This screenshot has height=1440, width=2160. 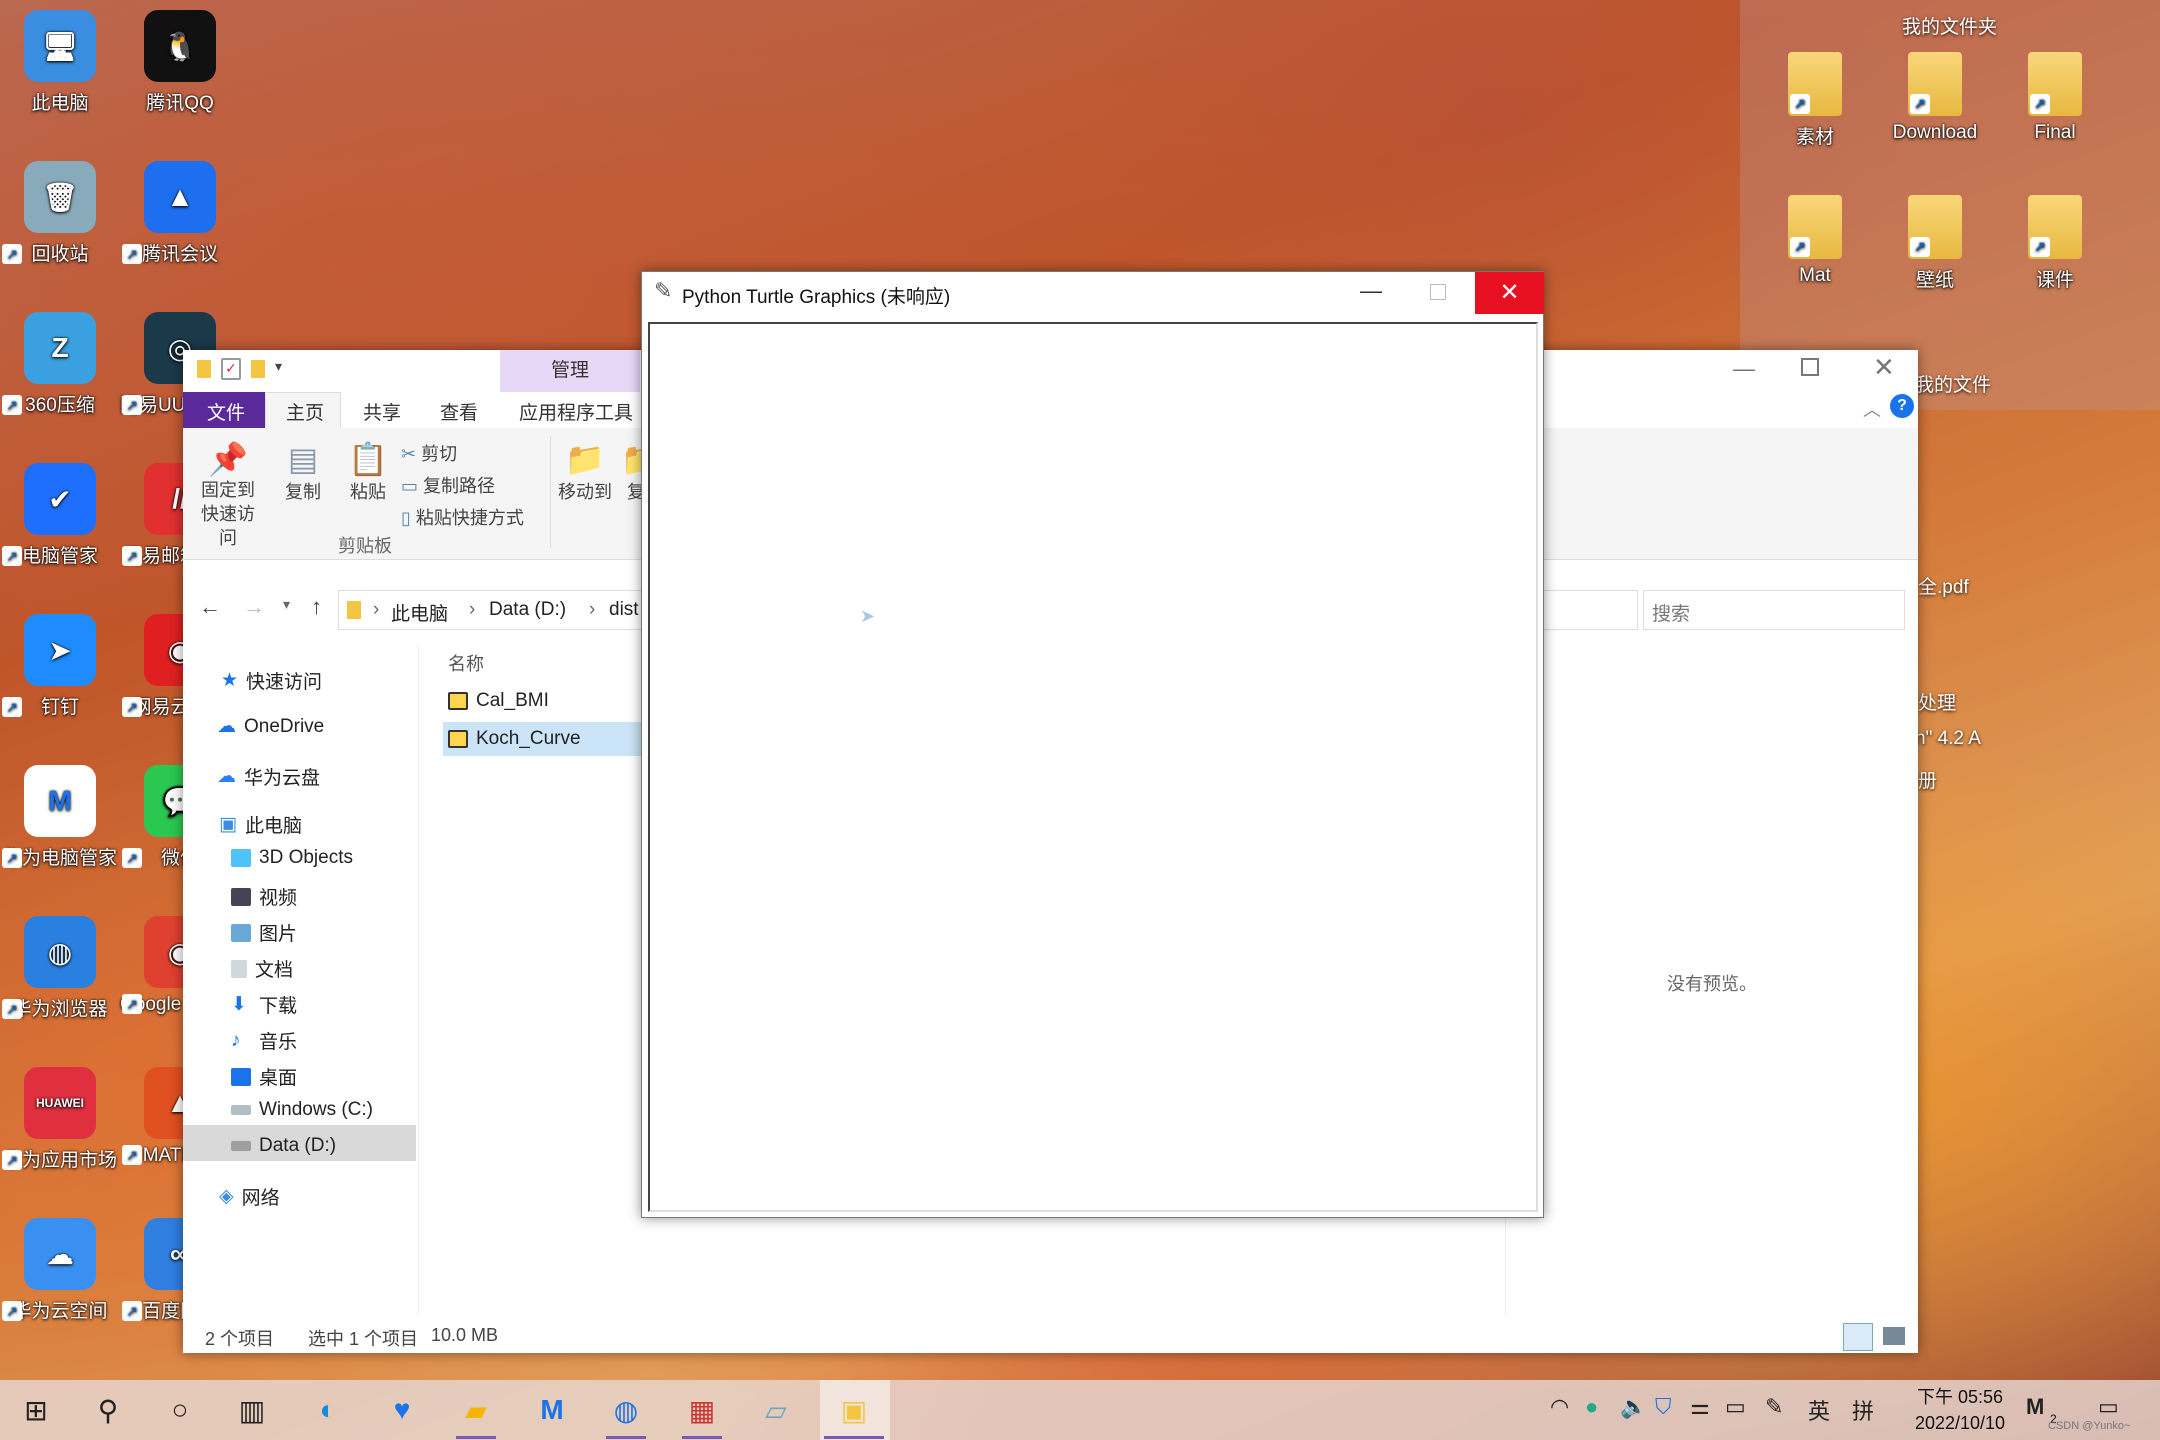 I want to click on desktop-icon-4: ▲ ↗ 腾讯会议, so click(x=180, y=213).